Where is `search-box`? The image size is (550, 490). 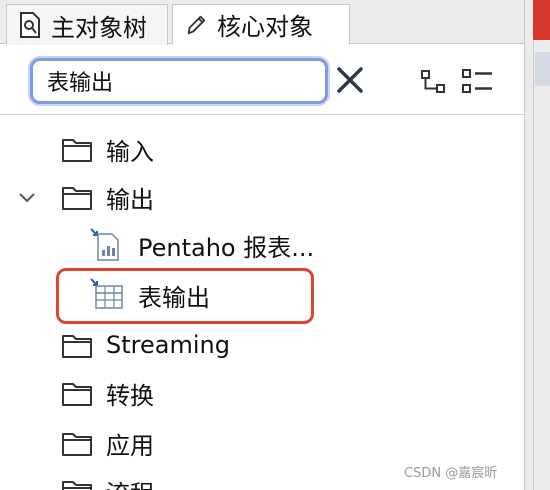 search-box is located at coordinates (179, 81).